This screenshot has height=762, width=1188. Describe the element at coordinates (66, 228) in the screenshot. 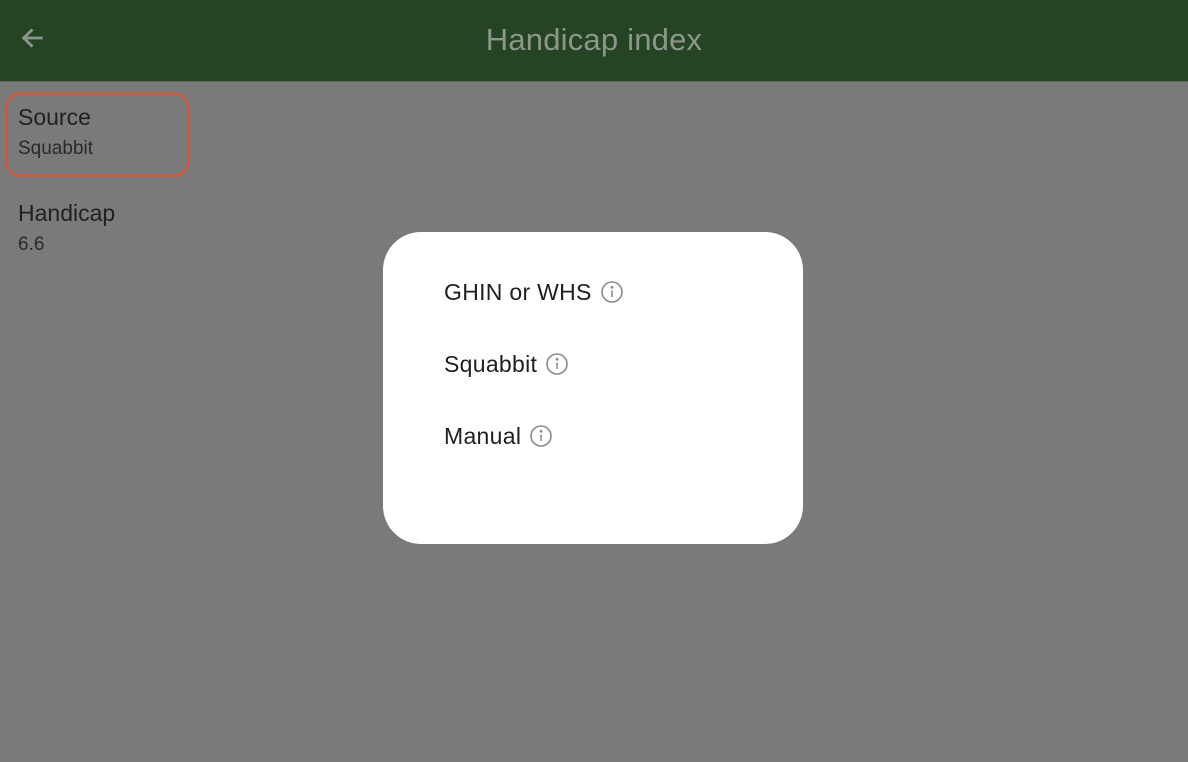

I see `handicap-setting: Handicap 6.6` at that location.